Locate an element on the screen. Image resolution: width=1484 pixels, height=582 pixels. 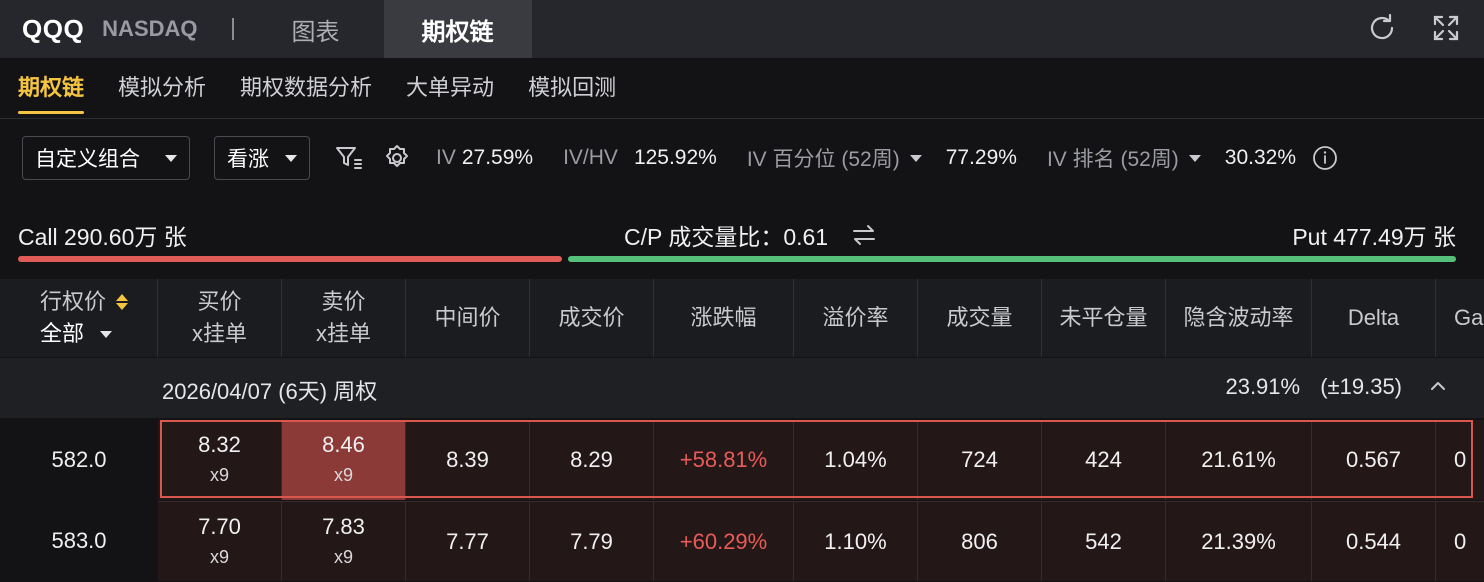
iv-label: IV is located at coordinates (446, 157).